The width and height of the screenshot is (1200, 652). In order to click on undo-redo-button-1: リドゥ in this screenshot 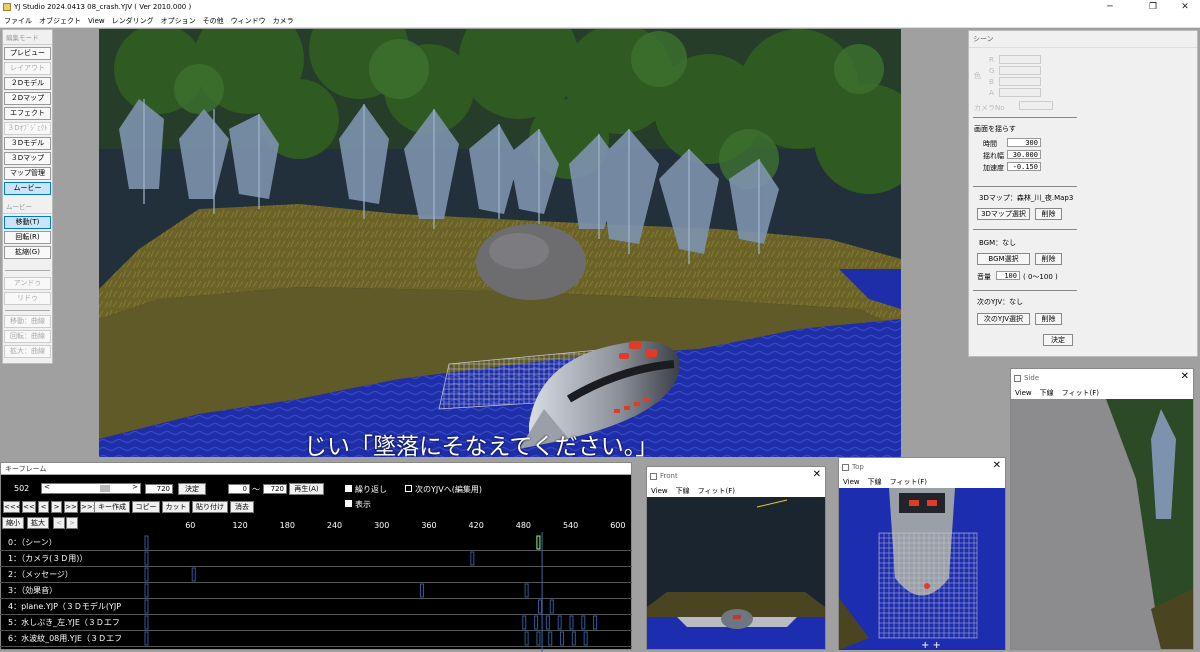, I will do `click(27, 298)`.